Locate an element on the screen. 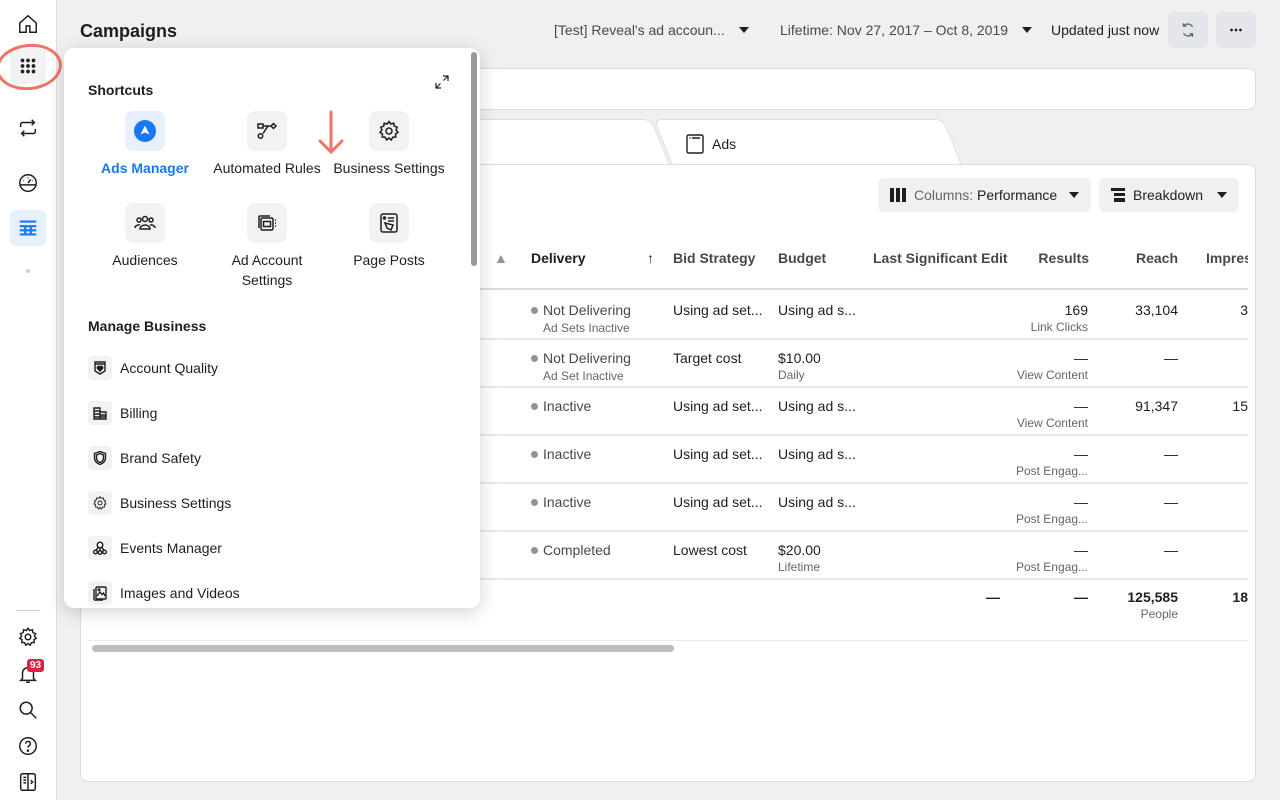 The width and height of the screenshot is (1280, 800). popup-scrollbar is located at coordinates (474, 159).